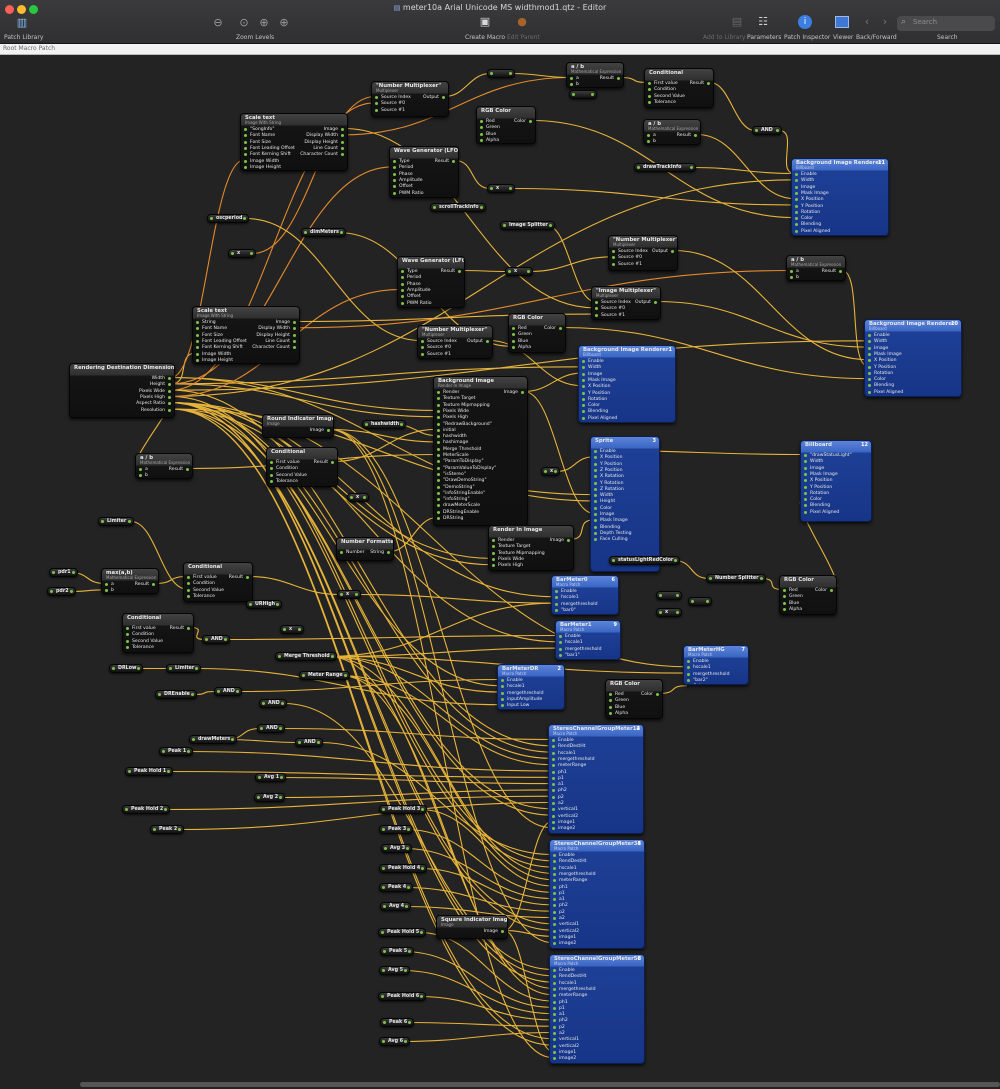 This screenshot has width=1000, height=1089. I want to click on input-port: Color, so click(591, 405).